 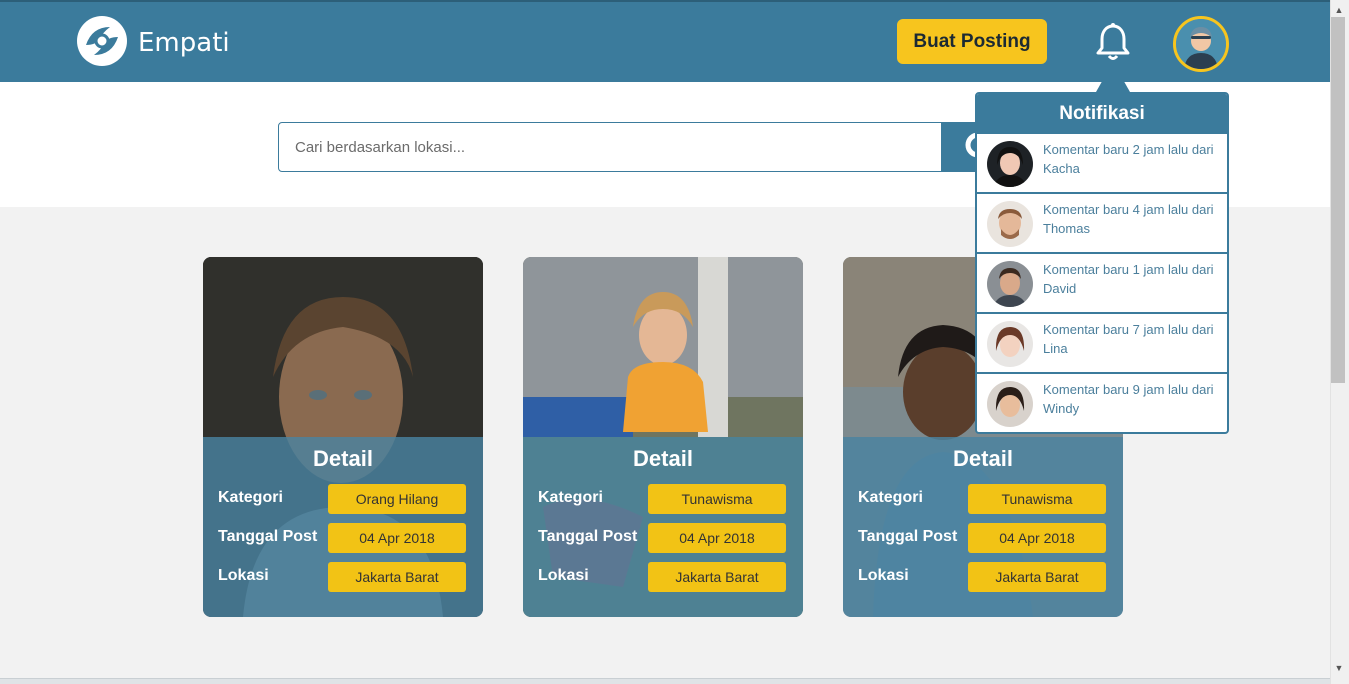 I want to click on notification-item: Komentar baru 1 jam lalu dari David, so click(x=1102, y=284).